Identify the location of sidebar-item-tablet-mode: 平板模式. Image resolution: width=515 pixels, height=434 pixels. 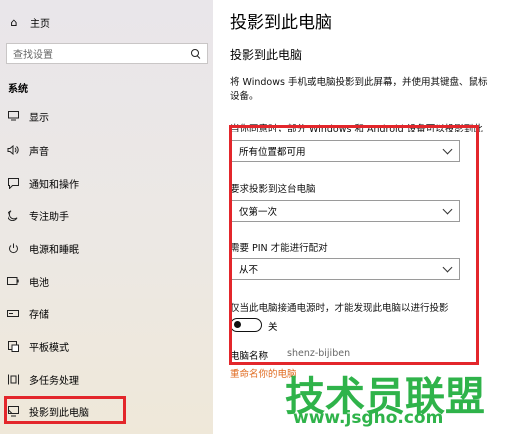
(106, 346).